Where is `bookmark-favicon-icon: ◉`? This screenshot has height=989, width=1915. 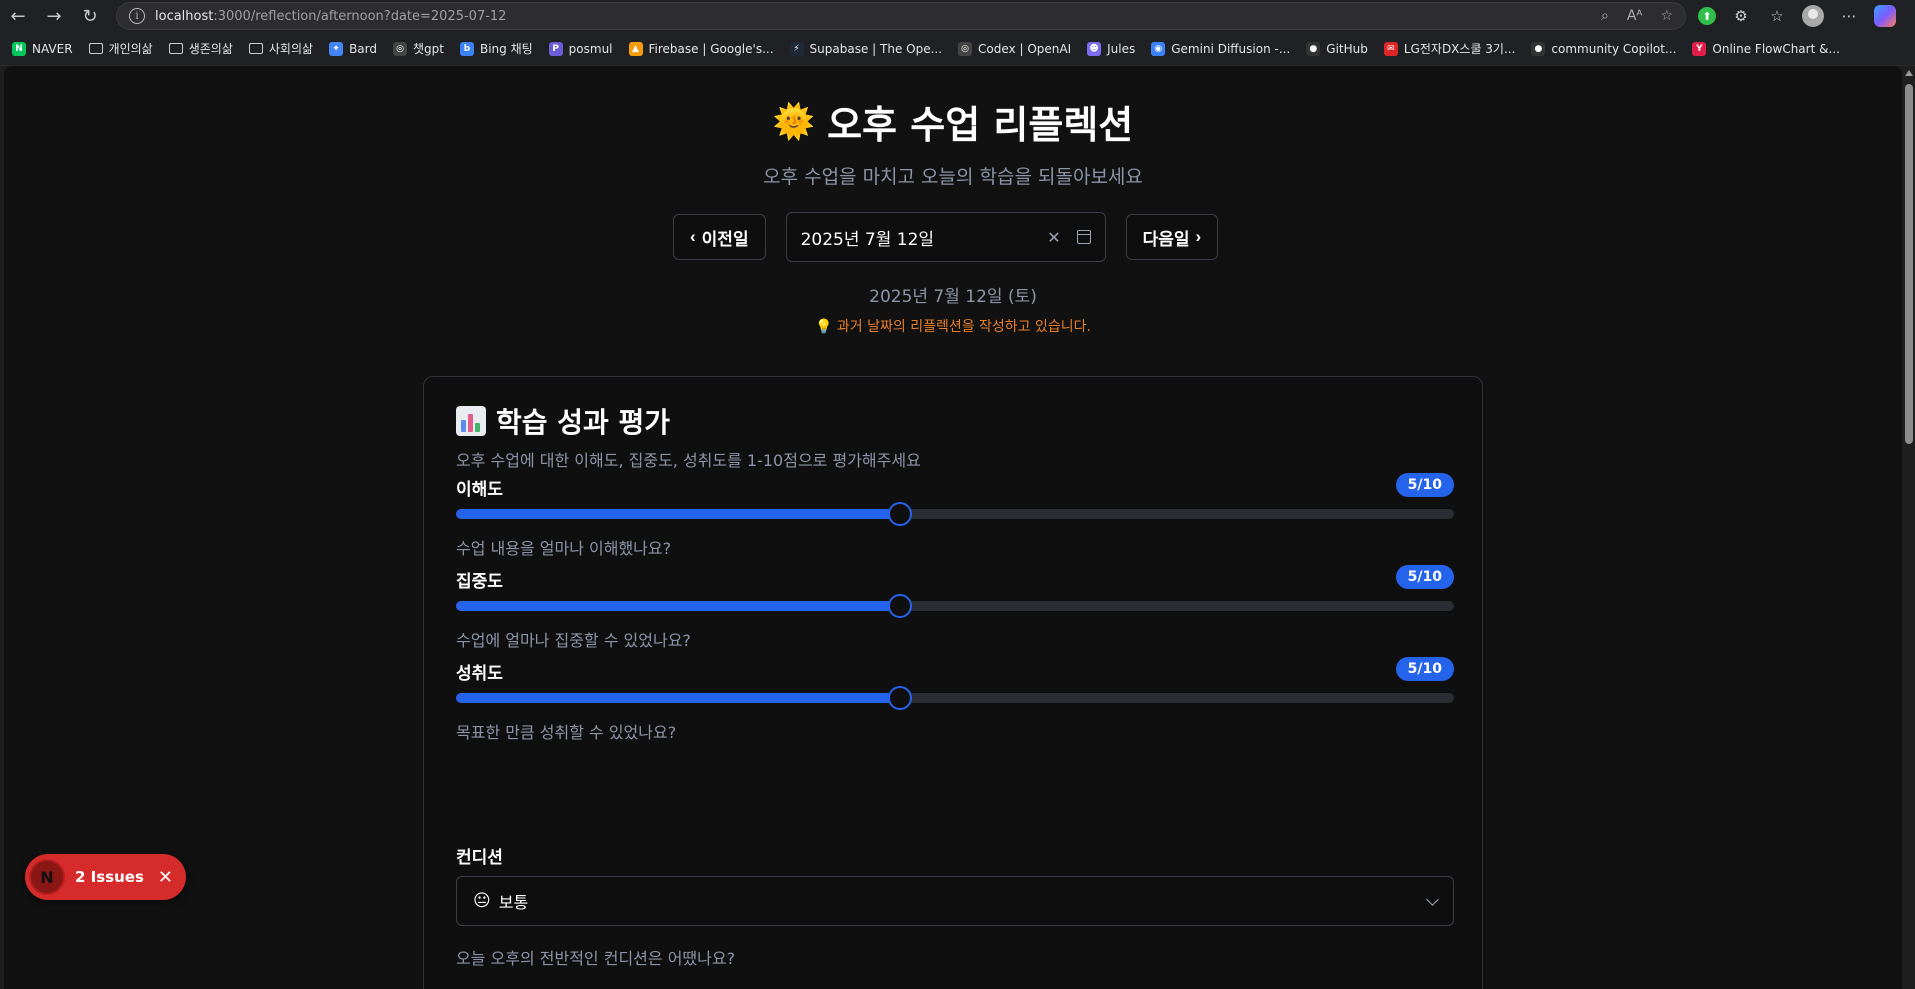 bookmark-favicon-icon: ◉ is located at coordinates (1158, 48).